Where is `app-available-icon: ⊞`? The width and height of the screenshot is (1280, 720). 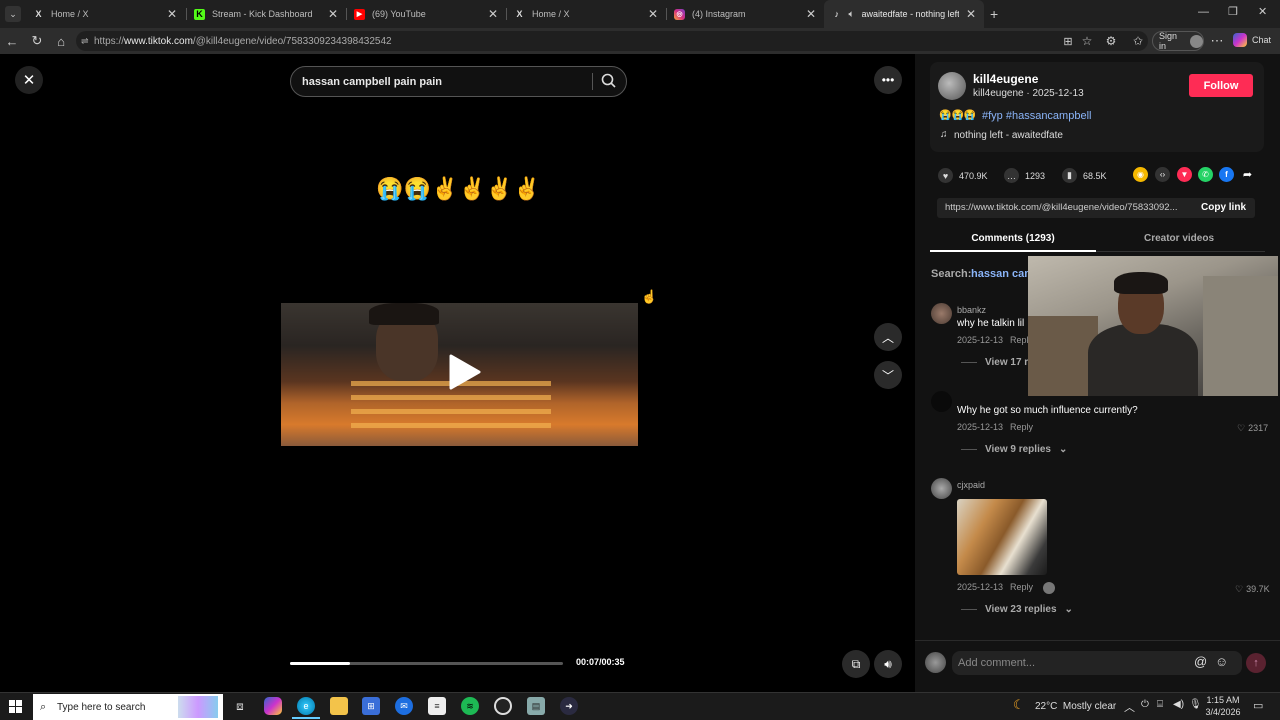 app-available-icon: ⊞ is located at coordinates (1068, 41).